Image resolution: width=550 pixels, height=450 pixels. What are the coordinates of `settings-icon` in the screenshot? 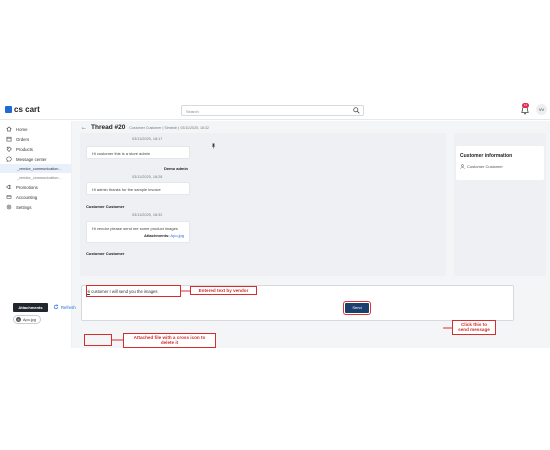 It's located at (9, 207).